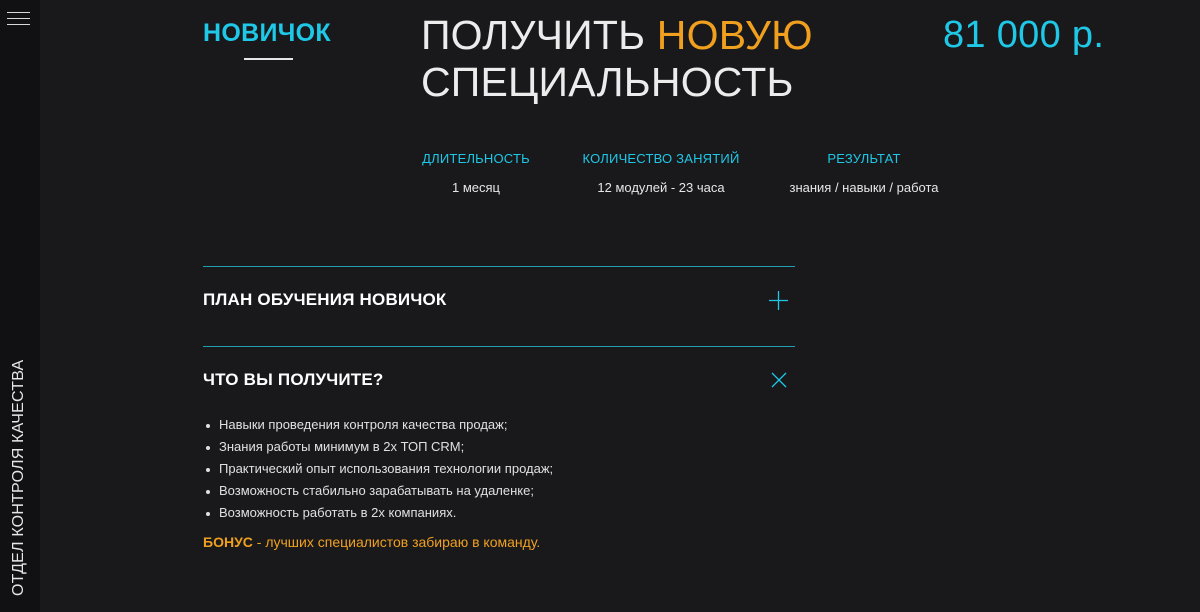  What do you see at coordinates (779, 380) in the screenshot?
I see `close-icon` at bounding box center [779, 380].